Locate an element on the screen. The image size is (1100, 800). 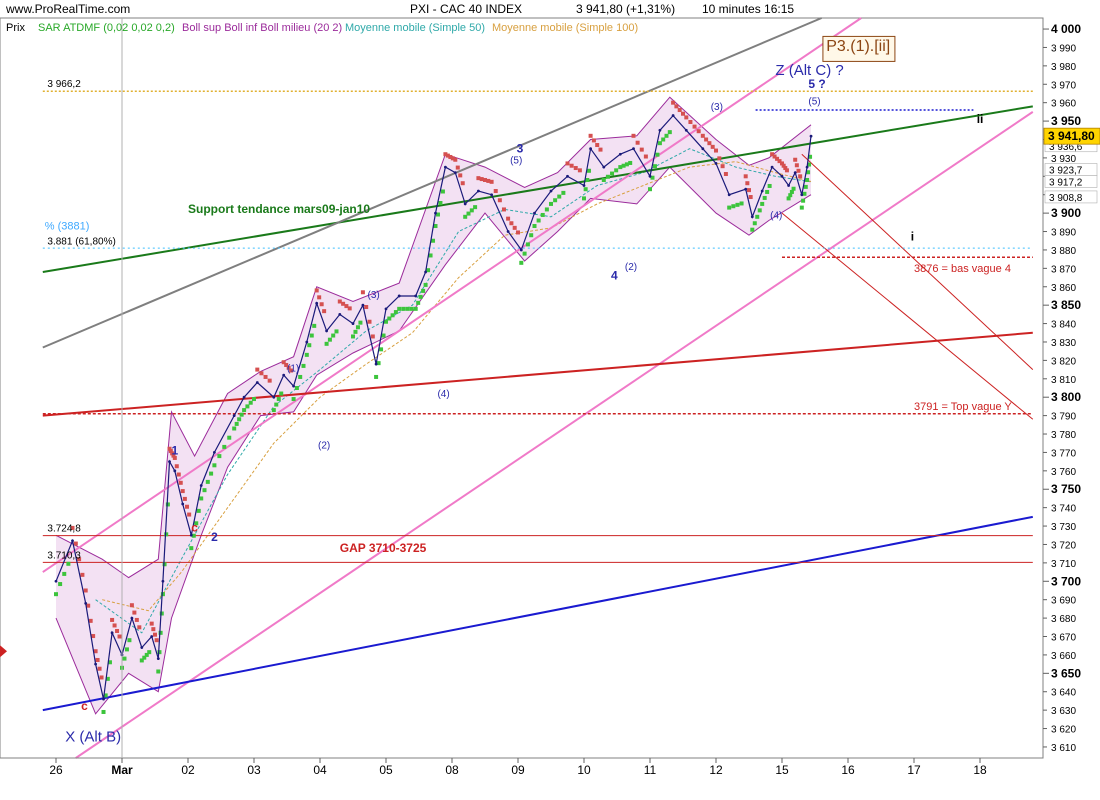
annotation-label: (2) is located at coordinates (631, 267).